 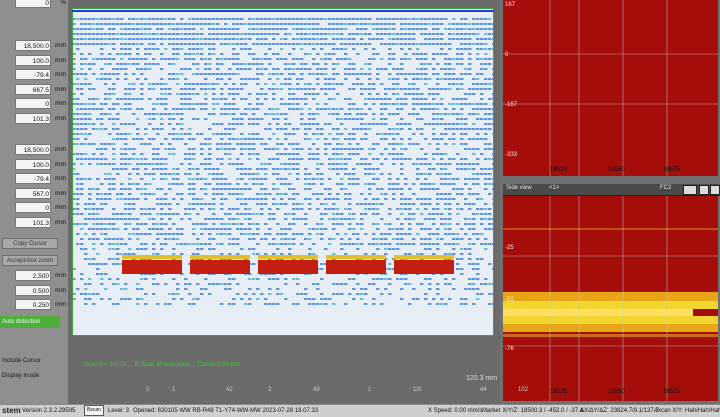 I want to click on param-value-field: 567.0, so click(x=33, y=193).